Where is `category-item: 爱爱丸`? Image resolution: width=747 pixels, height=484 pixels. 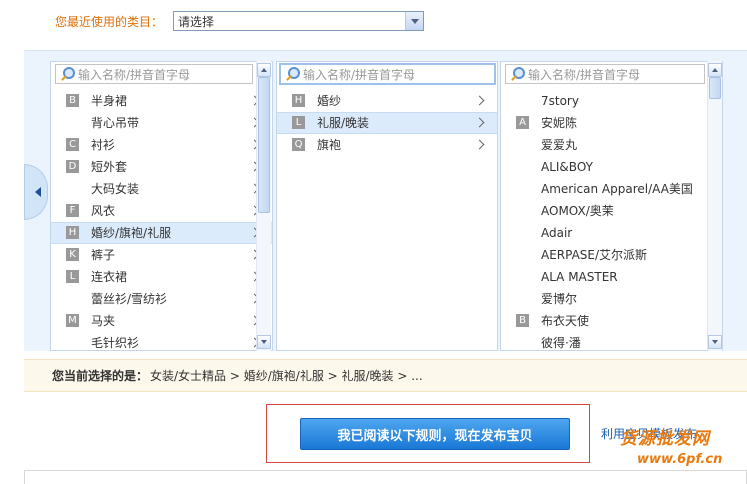
category-item: 爱爱丸 is located at coordinates (611, 145).